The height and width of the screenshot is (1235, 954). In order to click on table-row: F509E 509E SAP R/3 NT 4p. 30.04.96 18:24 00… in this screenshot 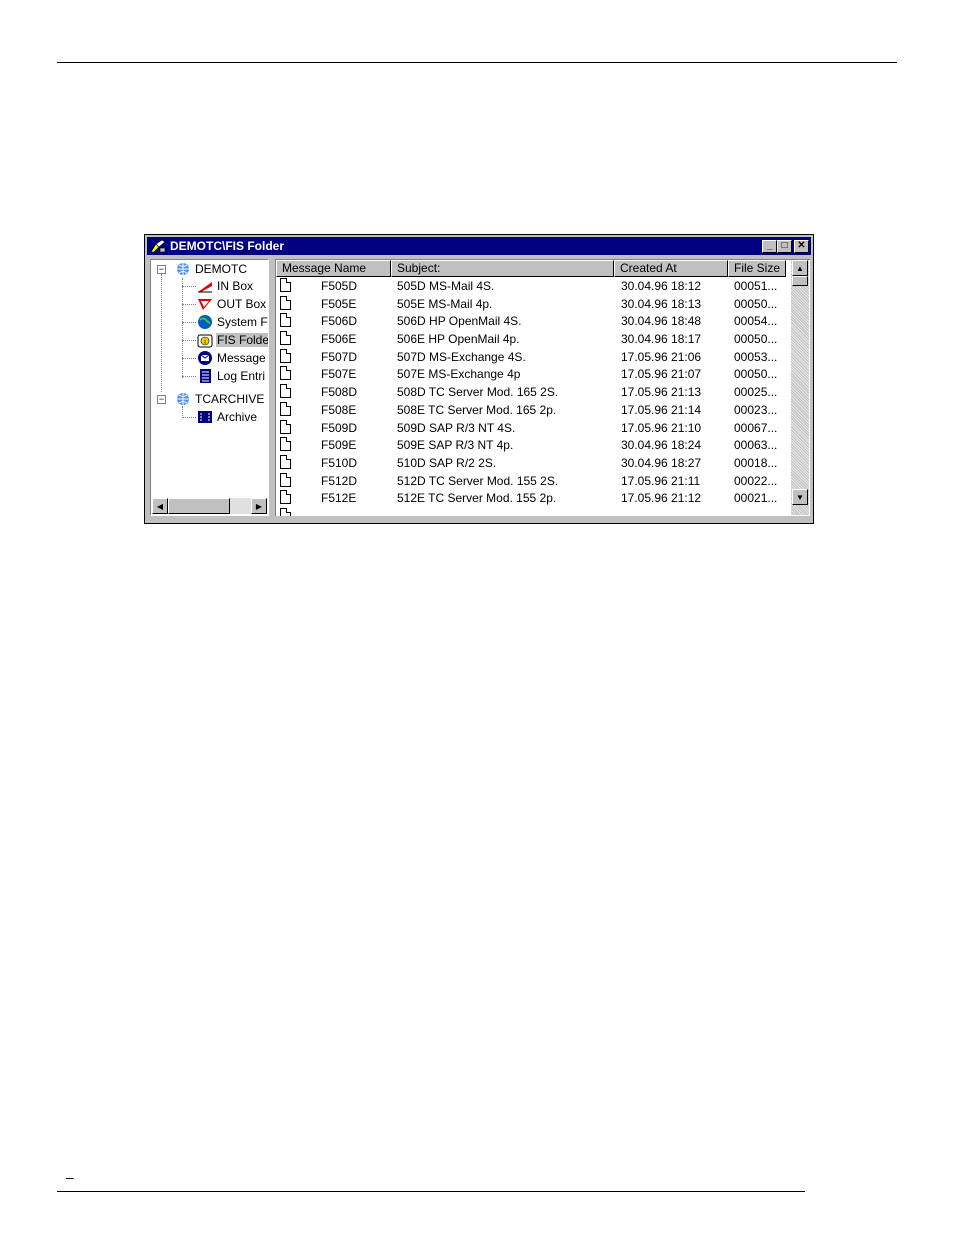, I will do `click(533, 445)`.